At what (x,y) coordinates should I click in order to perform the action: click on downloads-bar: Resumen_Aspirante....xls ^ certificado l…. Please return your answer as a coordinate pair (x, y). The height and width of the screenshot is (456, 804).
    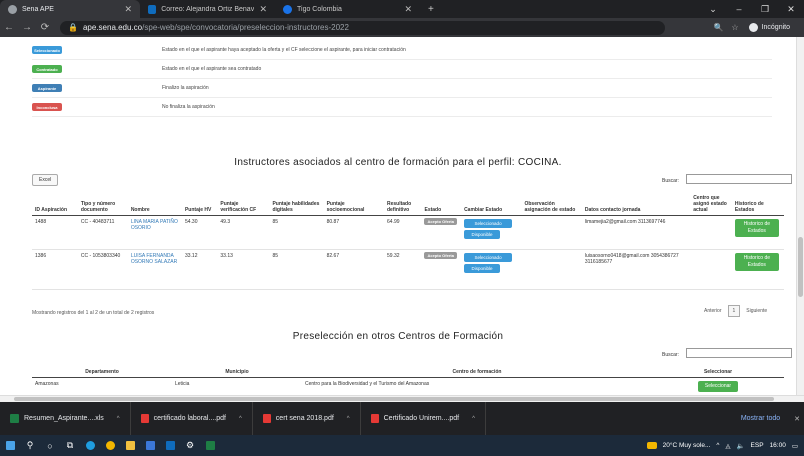
    Looking at the image, I should click on (402, 418).